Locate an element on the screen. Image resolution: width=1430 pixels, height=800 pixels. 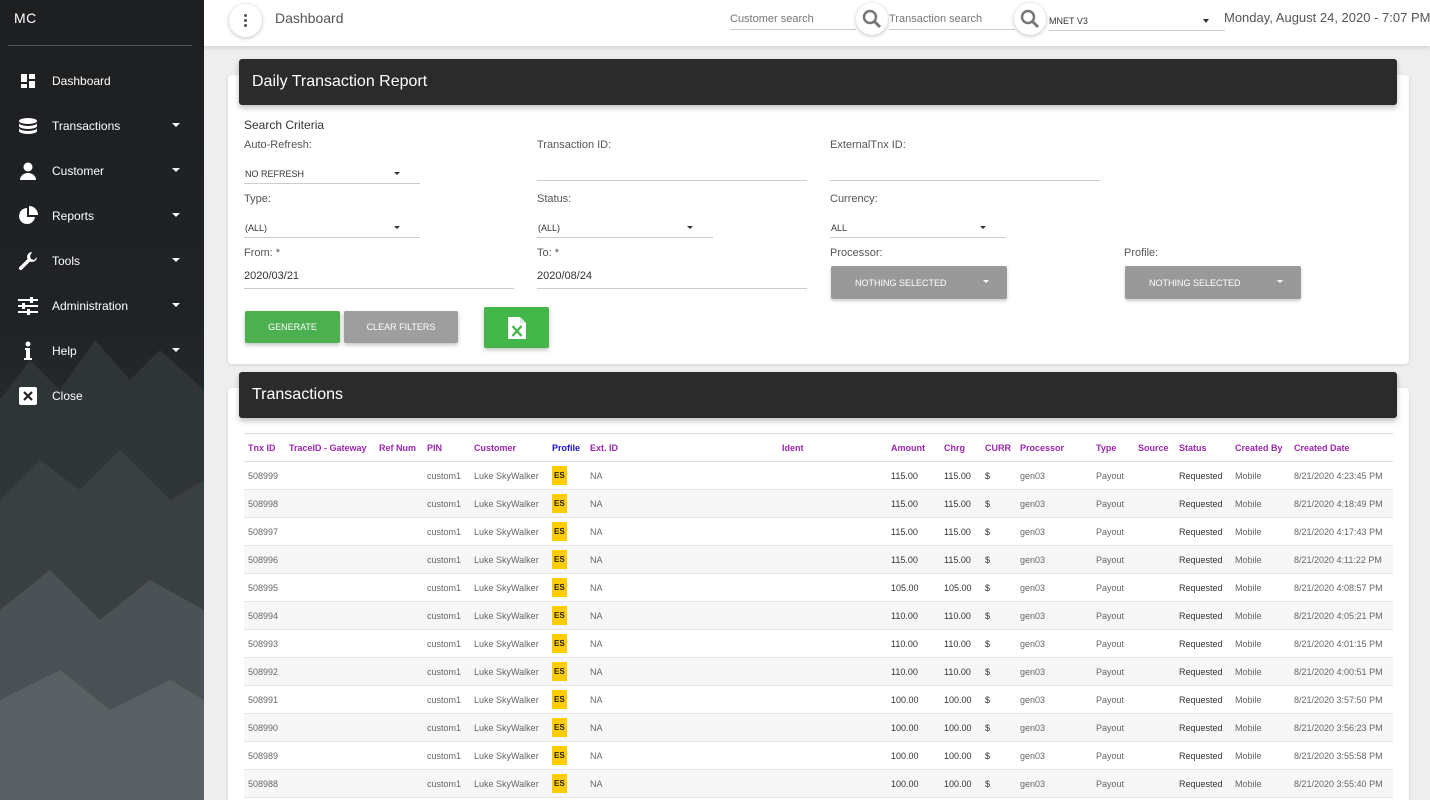
external-id-field is located at coordinates (965, 170).